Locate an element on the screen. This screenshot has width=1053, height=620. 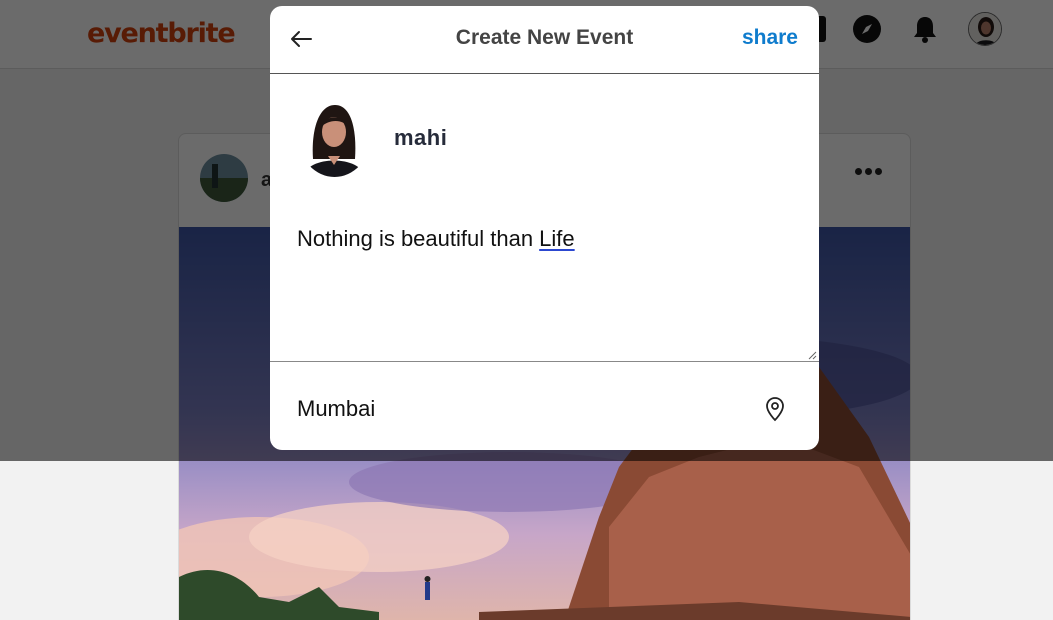
modal-header: Create New Event share is located at coordinates (544, 40).